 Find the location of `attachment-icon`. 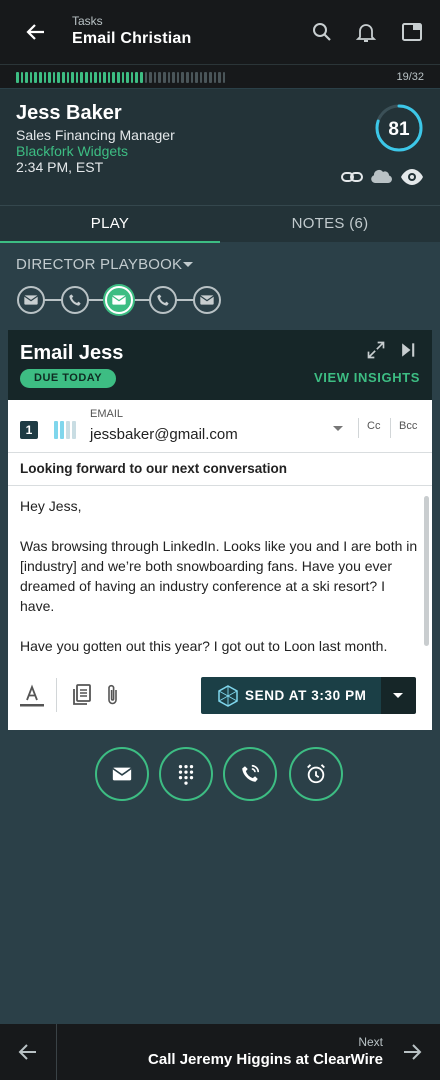

attachment-icon is located at coordinates (113, 695).